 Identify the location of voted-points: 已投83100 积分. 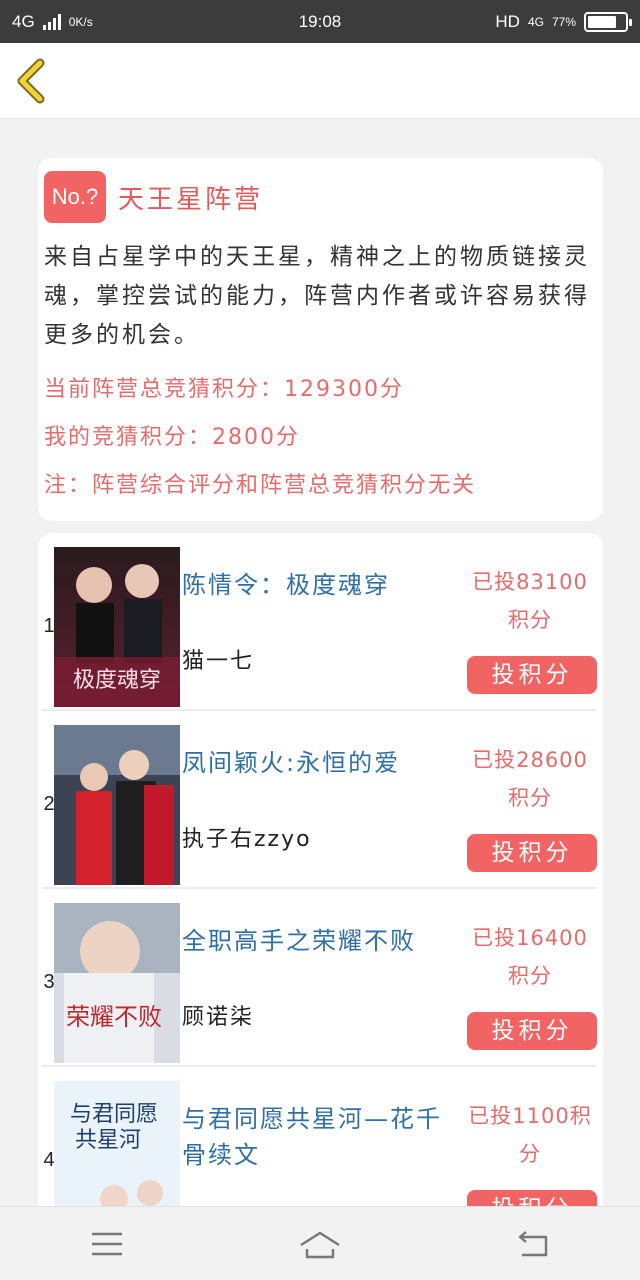
(530, 601).